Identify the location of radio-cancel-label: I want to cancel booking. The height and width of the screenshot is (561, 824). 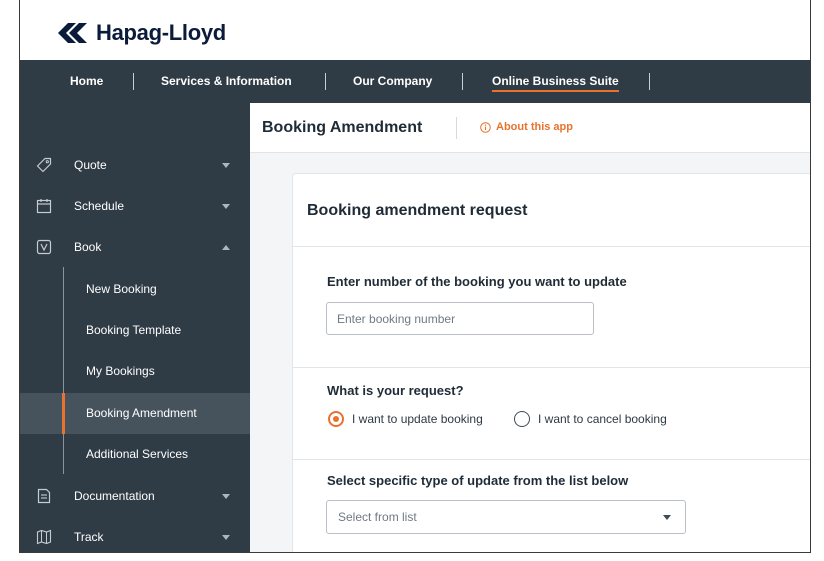
(602, 419).